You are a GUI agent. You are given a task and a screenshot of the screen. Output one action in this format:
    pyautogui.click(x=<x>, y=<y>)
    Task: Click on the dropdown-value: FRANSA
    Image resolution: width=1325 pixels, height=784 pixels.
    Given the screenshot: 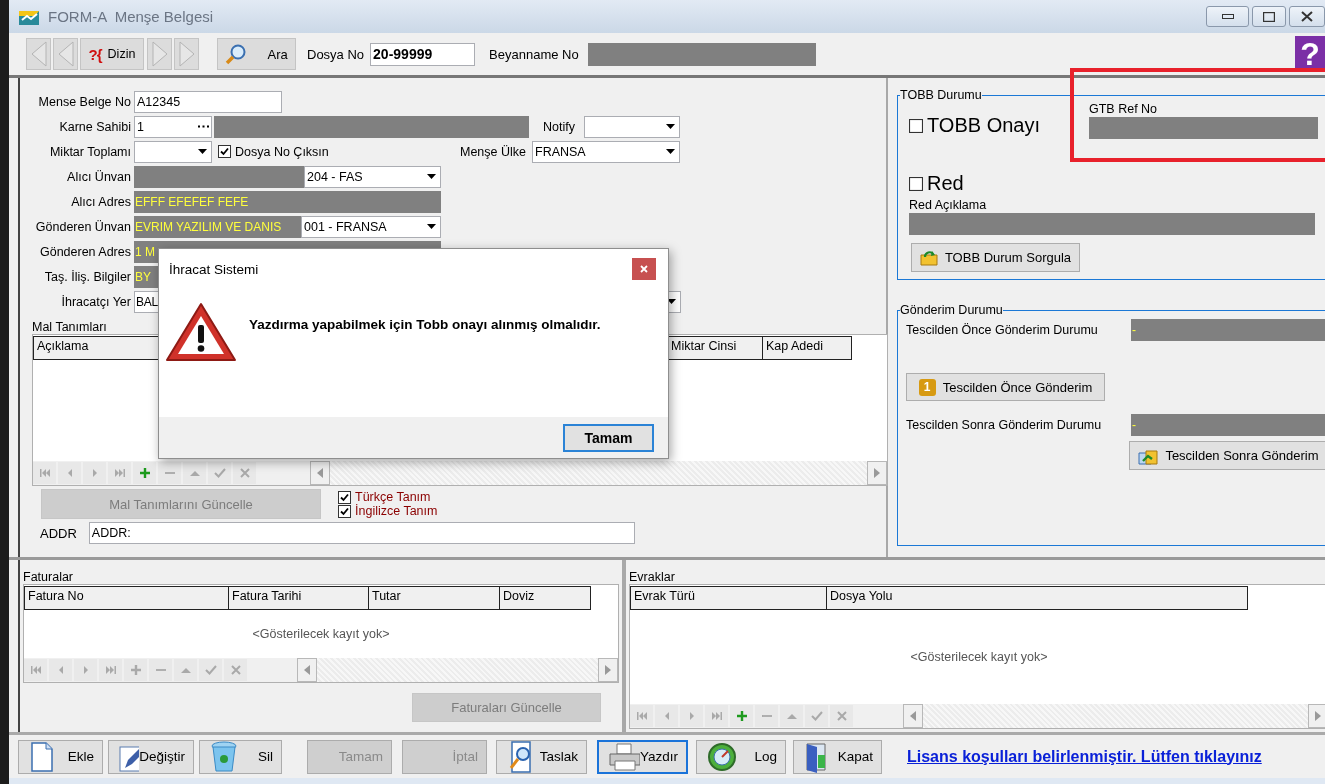 What is the action you would take?
    pyautogui.click(x=560, y=151)
    